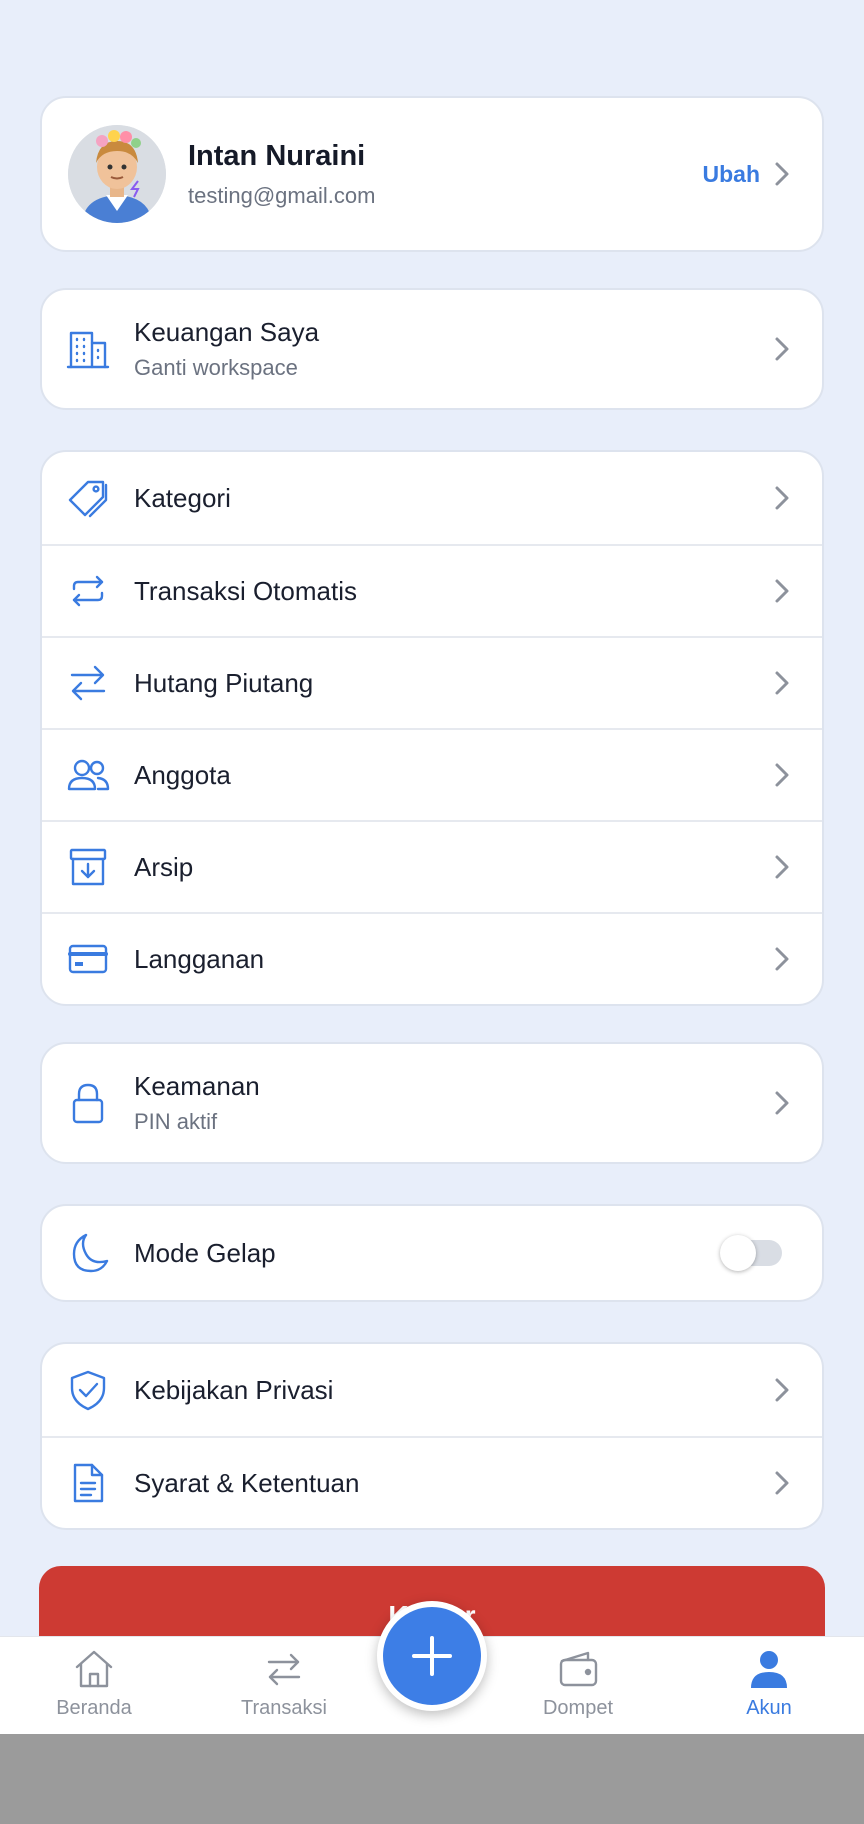 Image resolution: width=864 pixels, height=1824 pixels. What do you see at coordinates (88, 1483) in the screenshot?
I see `document-icon` at bounding box center [88, 1483].